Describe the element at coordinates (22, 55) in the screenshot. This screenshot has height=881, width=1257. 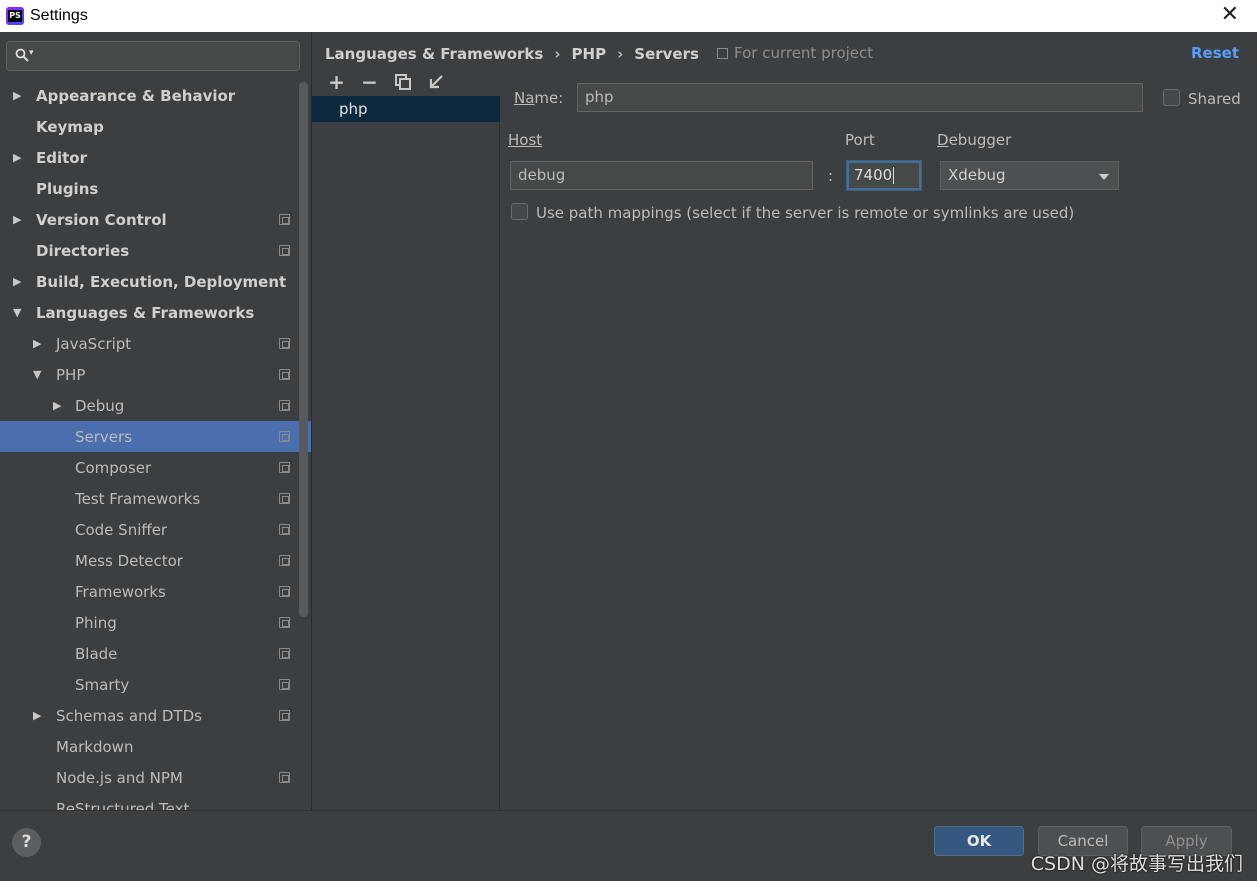
I see `search-icon` at that location.